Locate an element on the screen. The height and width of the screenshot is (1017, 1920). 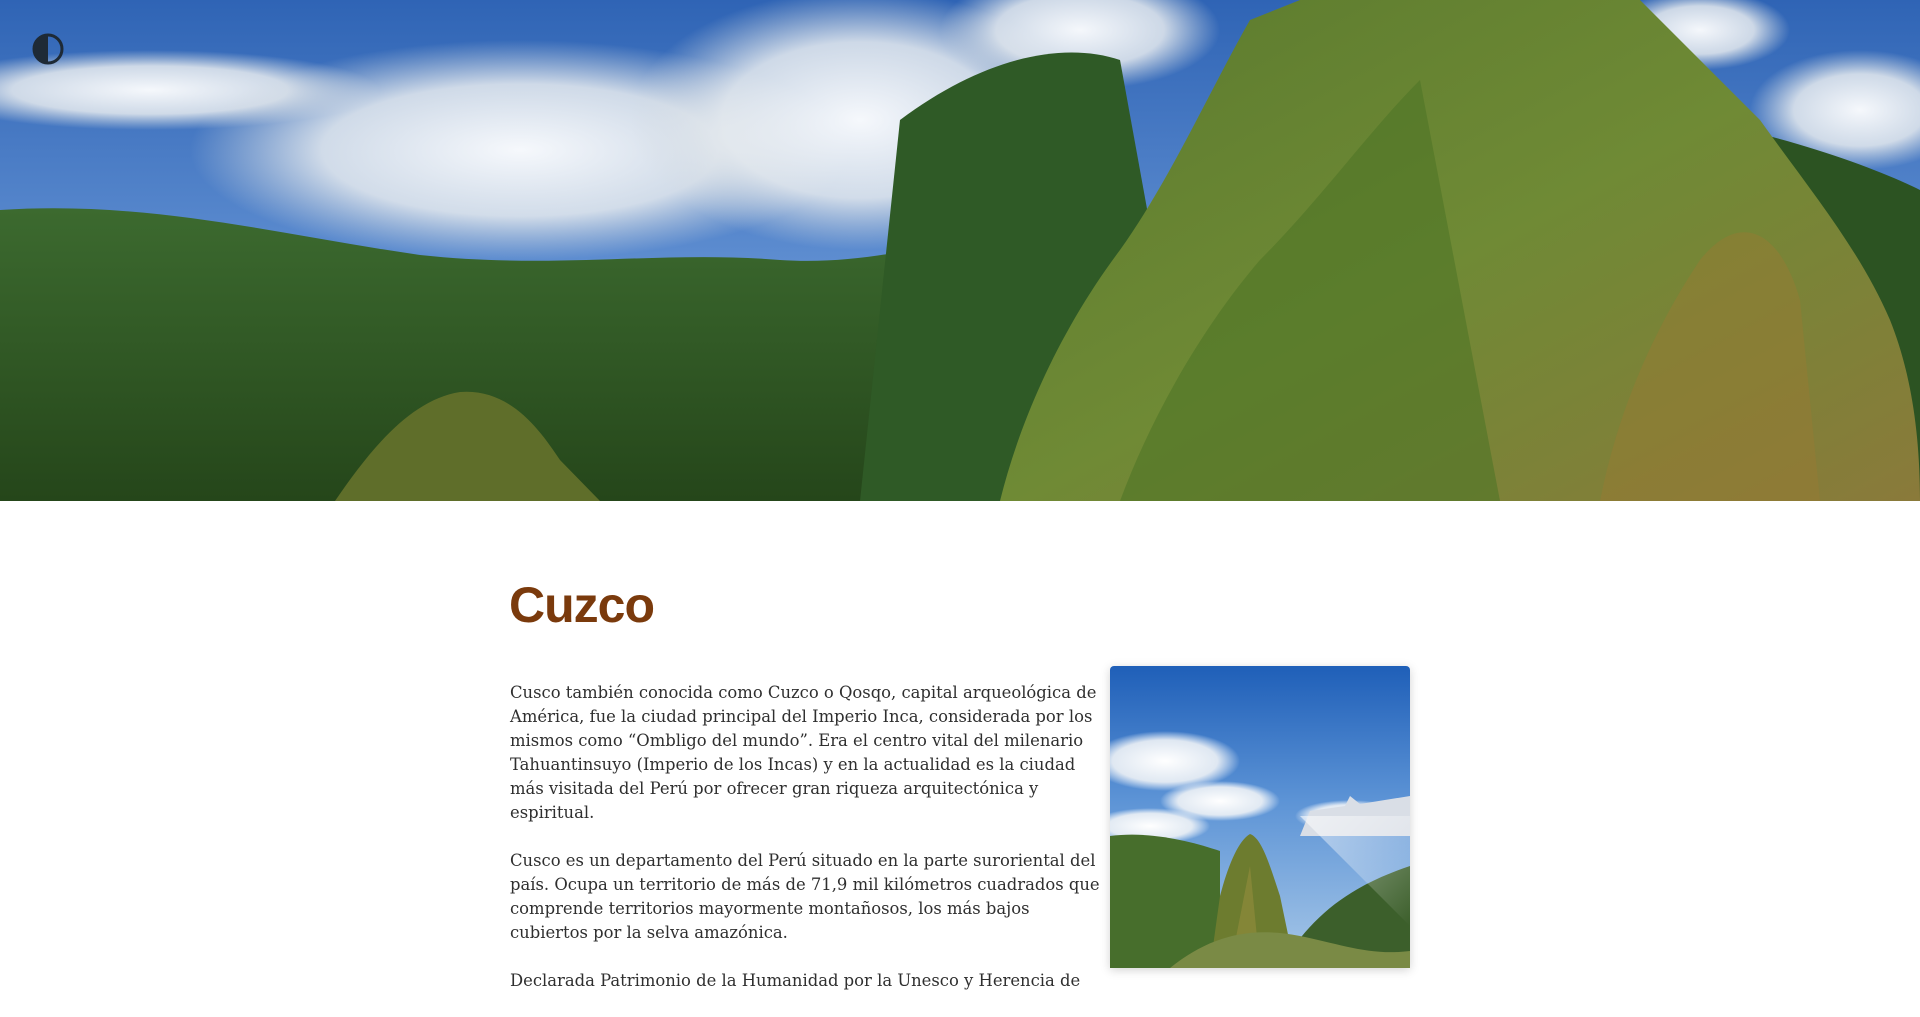
machu-picchu-image is located at coordinates (1260, 817).